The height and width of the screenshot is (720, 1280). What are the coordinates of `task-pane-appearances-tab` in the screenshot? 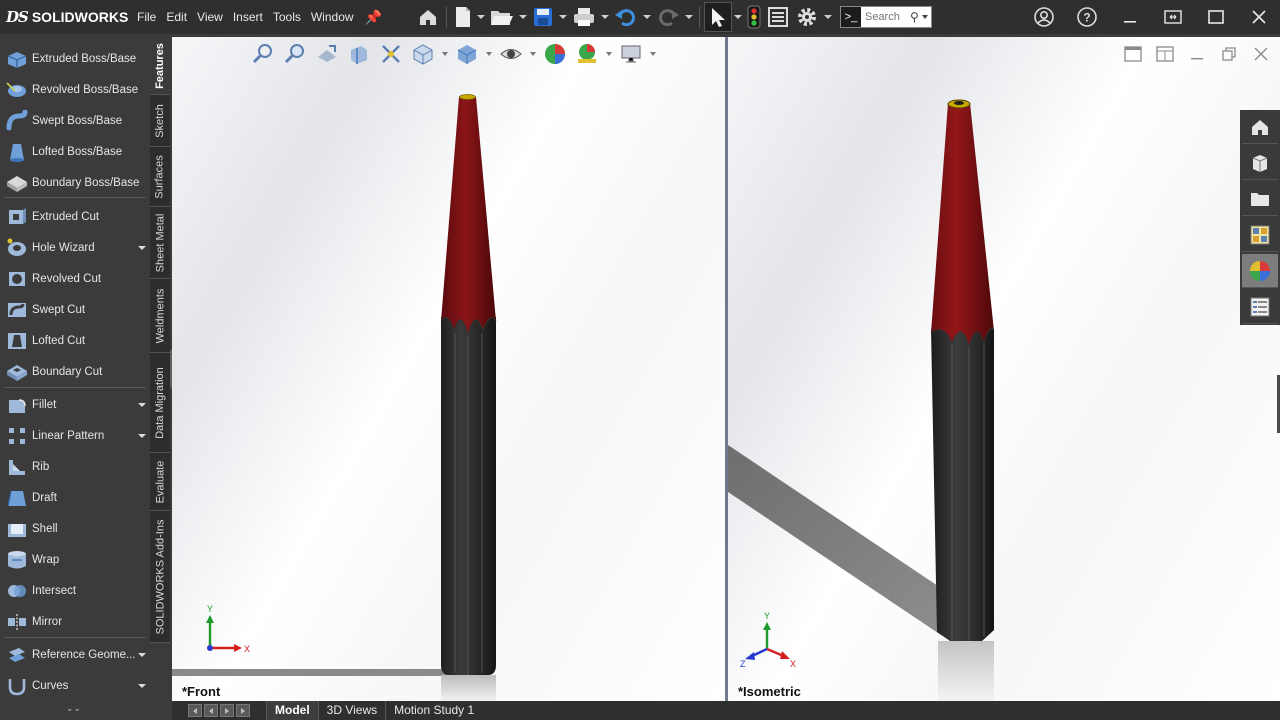 It's located at (1260, 271).